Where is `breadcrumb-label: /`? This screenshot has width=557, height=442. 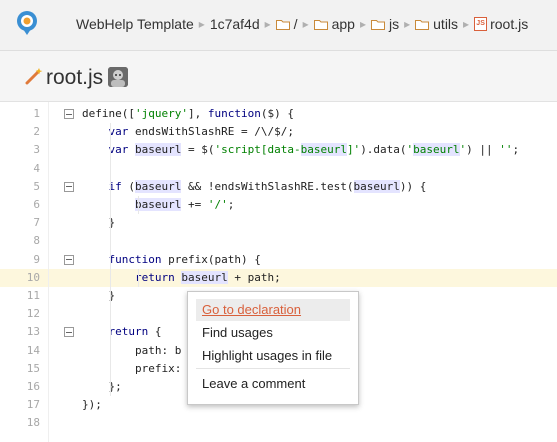 breadcrumb-label: / is located at coordinates (295, 24).